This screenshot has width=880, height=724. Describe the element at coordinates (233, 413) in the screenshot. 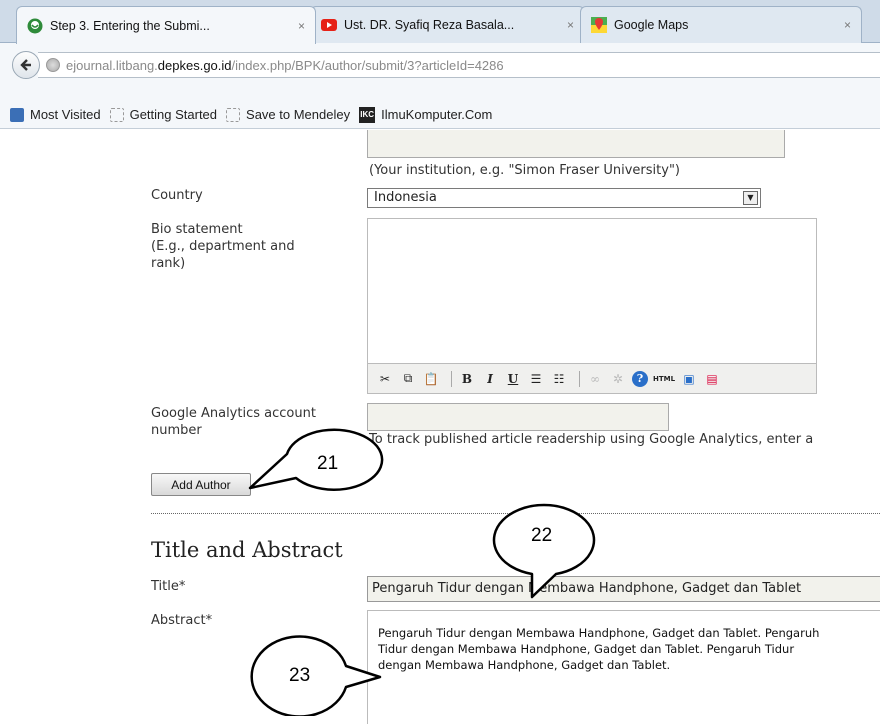

I see `ga-label-line: Google Analytics account` at that location.